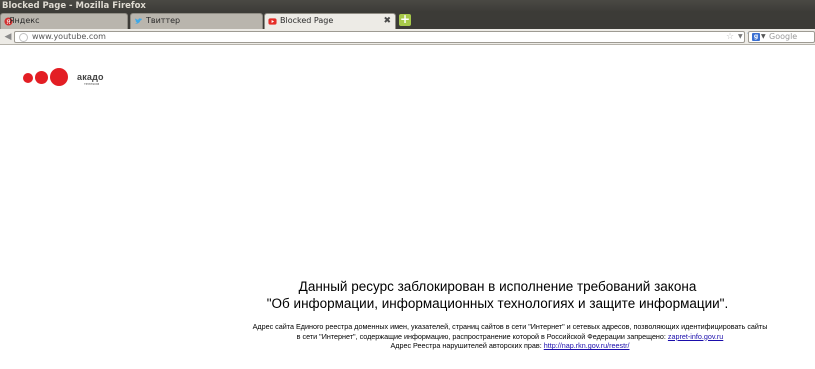 Image resolution: width=815 pixels, height=369 pixels. What do you see at coordinates (272, 21) in the screenshot?
I see `youtube-icon` at bounding box center [272, 21].